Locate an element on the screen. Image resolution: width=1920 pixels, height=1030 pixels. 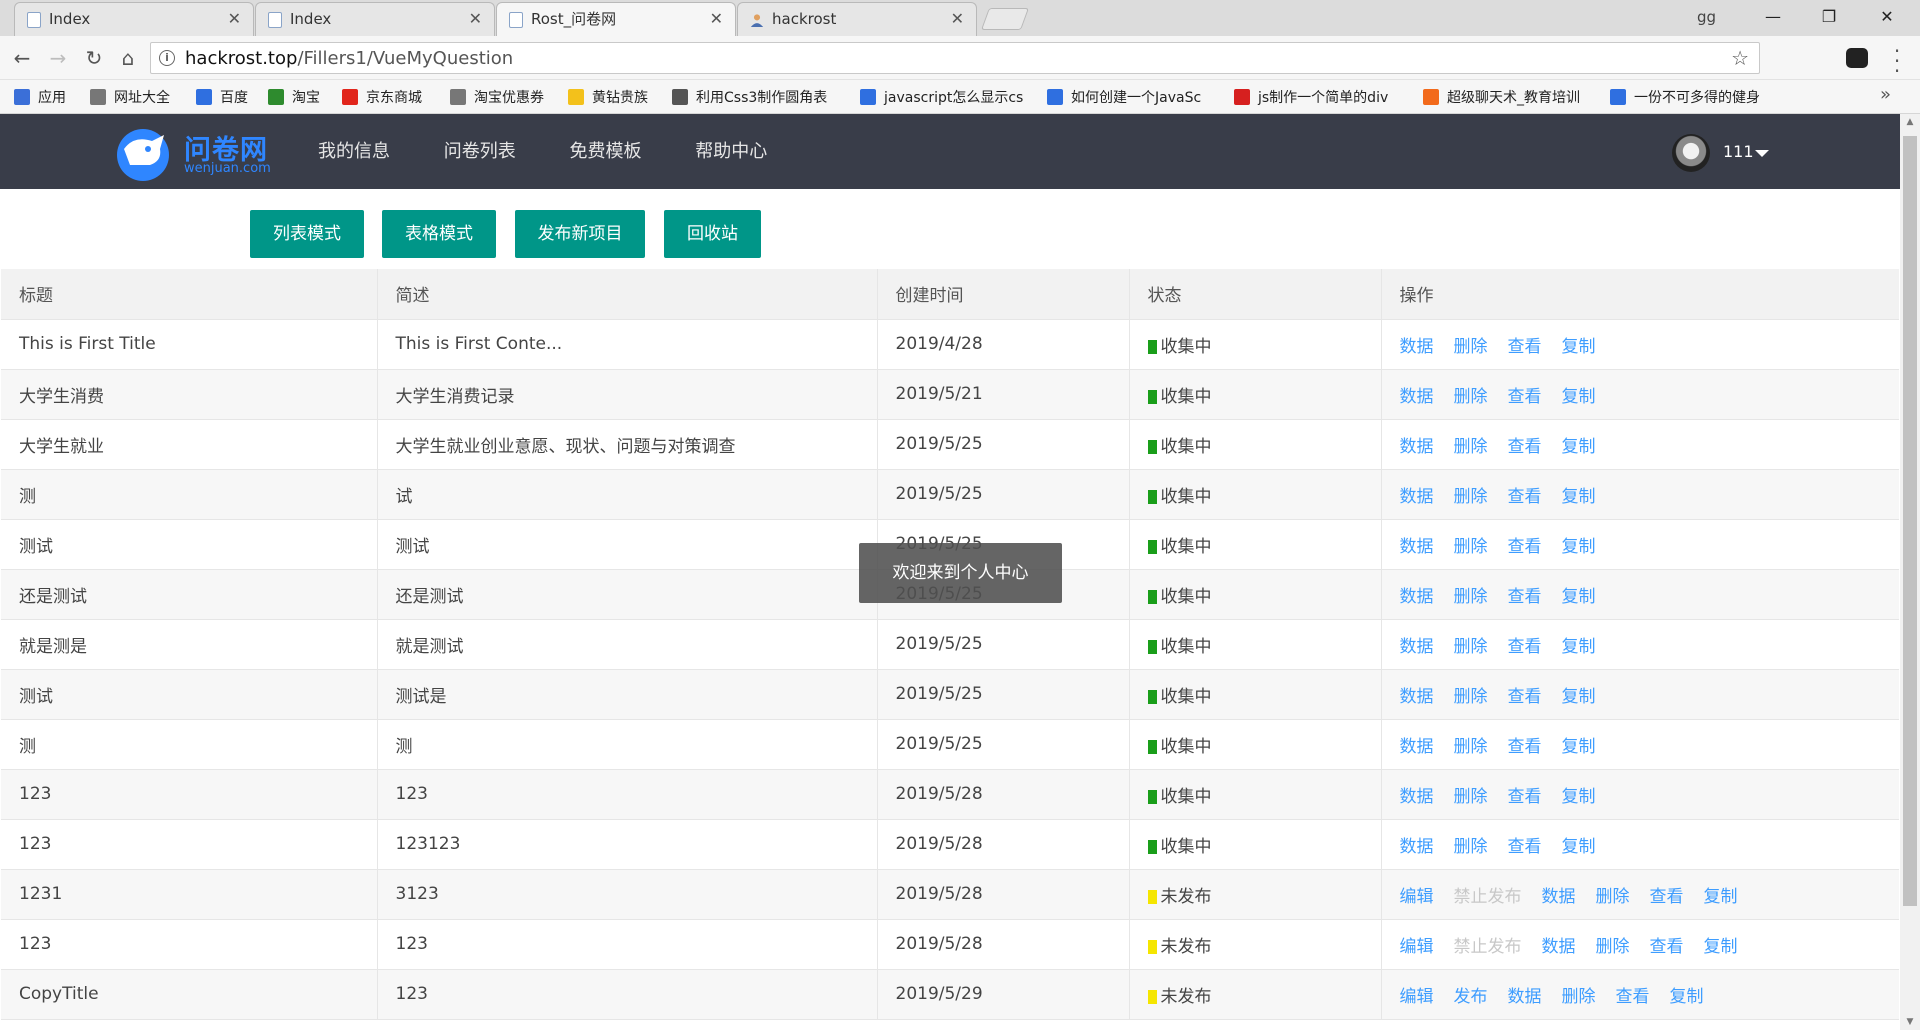
bookmark-star-icon: ☆ is located at coordinates (1740, 58).